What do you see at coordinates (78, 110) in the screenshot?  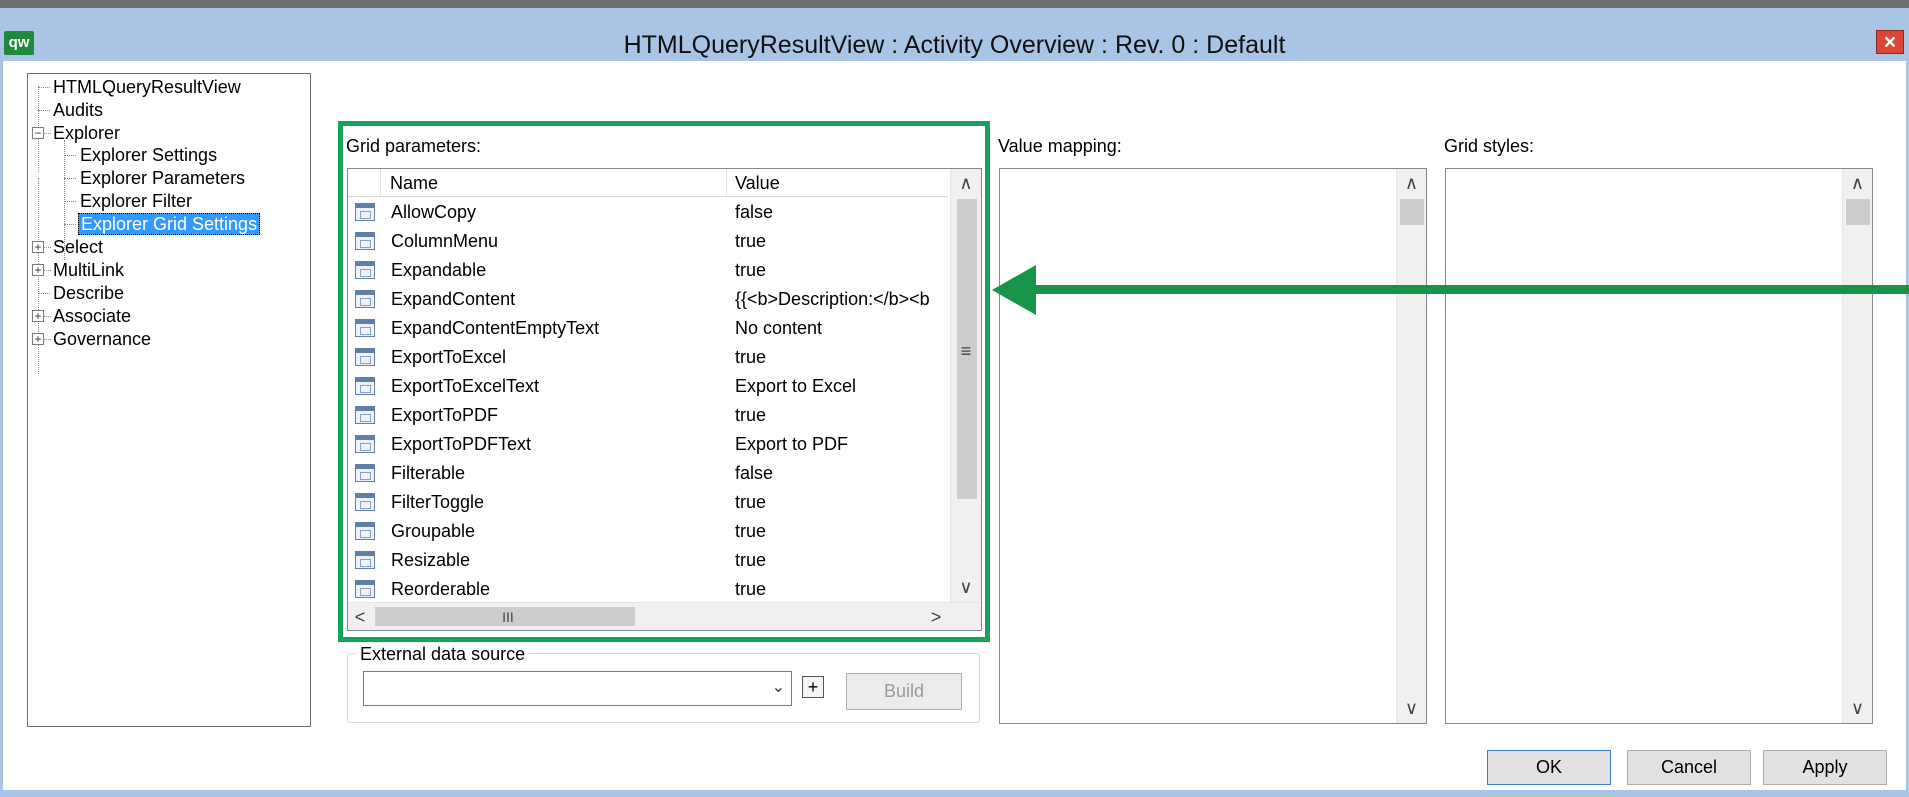 I see `tree-item-label: Audits` at bounding box center [78, 110].